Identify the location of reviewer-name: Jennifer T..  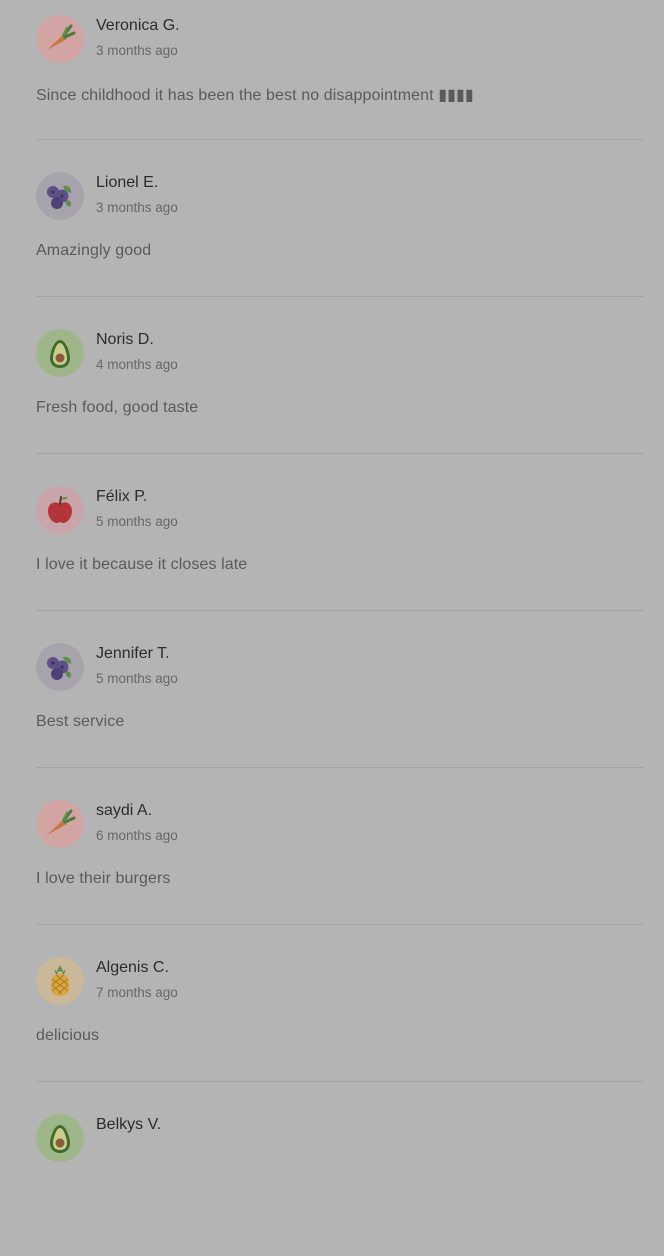
(133, 653).